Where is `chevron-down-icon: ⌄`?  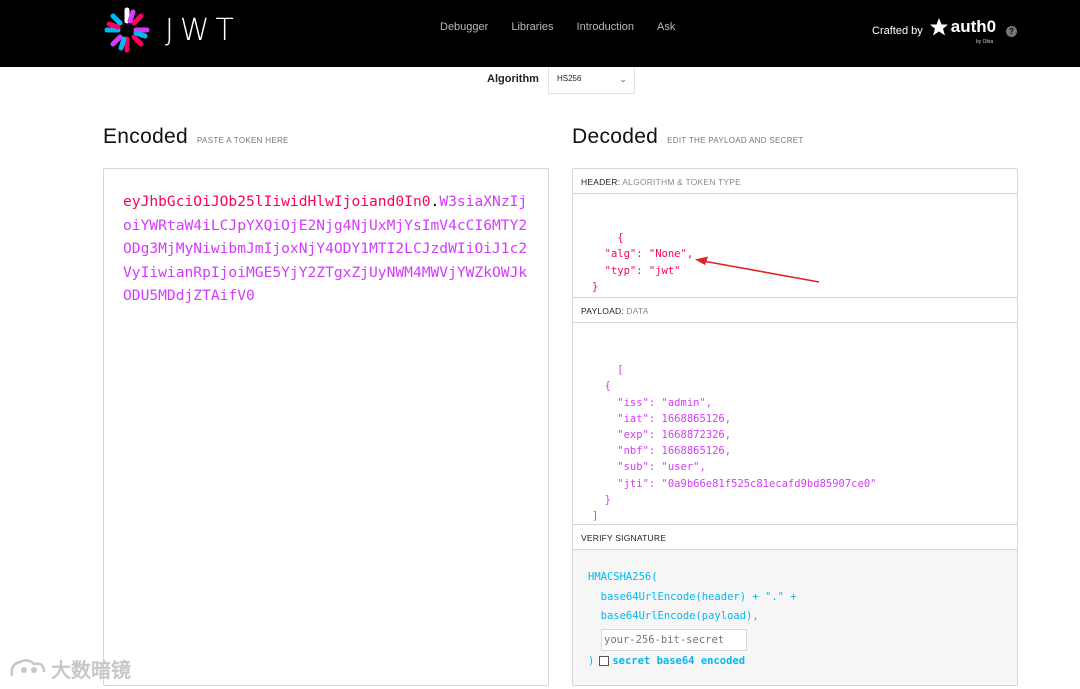
chevron-down-icon: ⌄ is located at coordinates (623, 79).